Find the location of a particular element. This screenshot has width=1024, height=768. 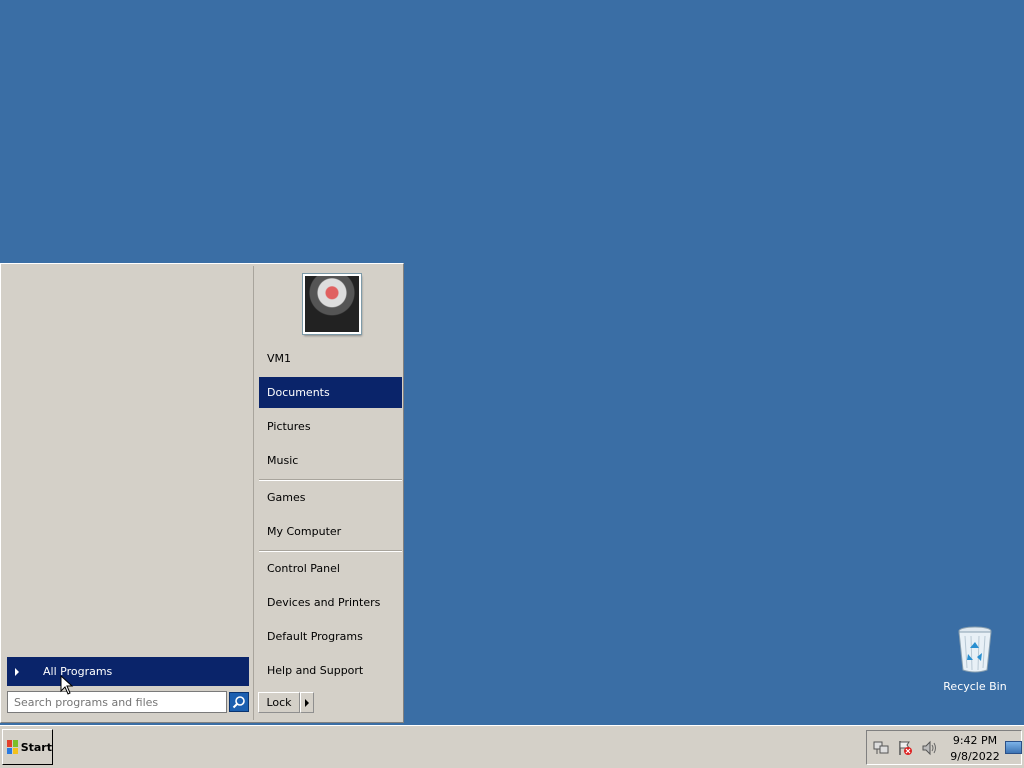

taskbar: Start 9:42 PM 9/8/2022 is located at coordinates (512, 746).